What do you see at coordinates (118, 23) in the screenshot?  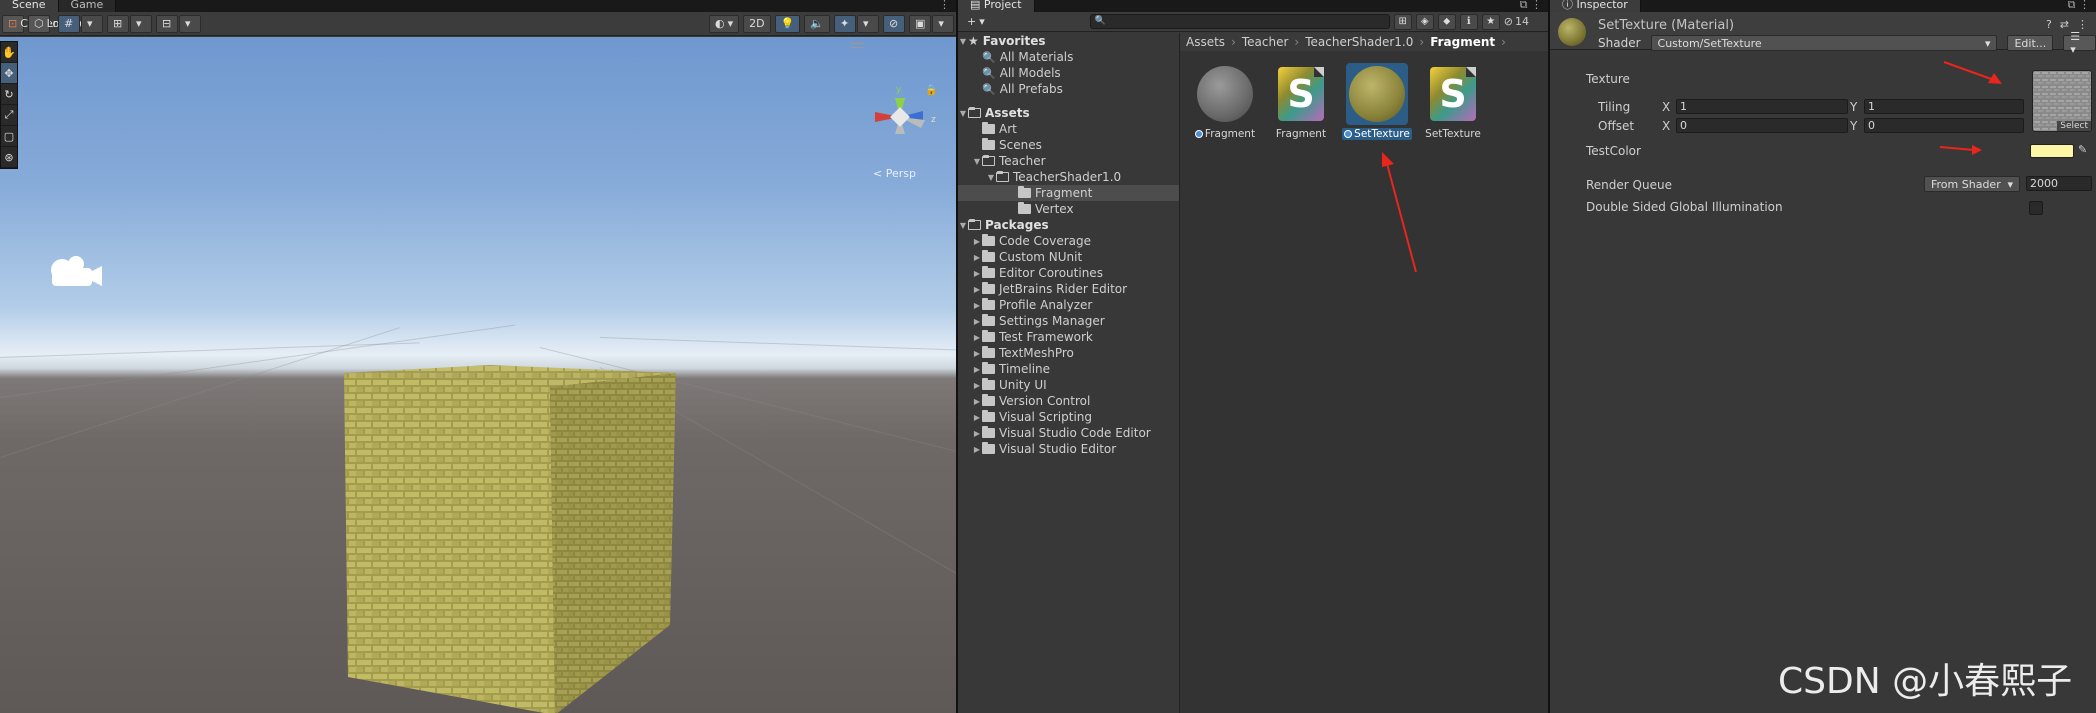 I see `increment-snap-toggle: ⊞` at bounding box center [118, 23].